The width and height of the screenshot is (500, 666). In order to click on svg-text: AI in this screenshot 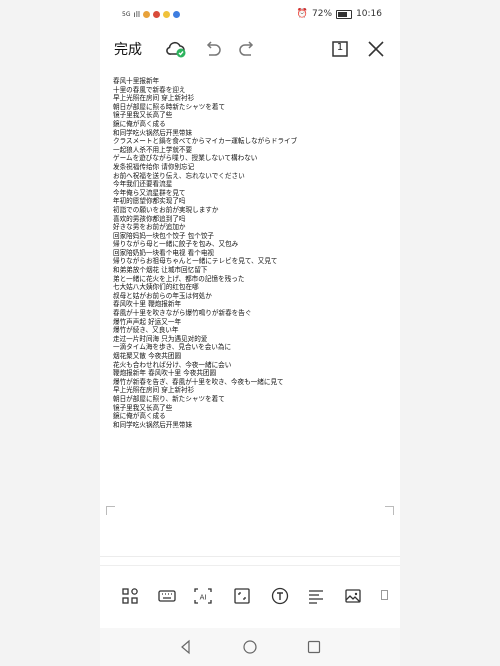, I will do `click(203, 598)`.